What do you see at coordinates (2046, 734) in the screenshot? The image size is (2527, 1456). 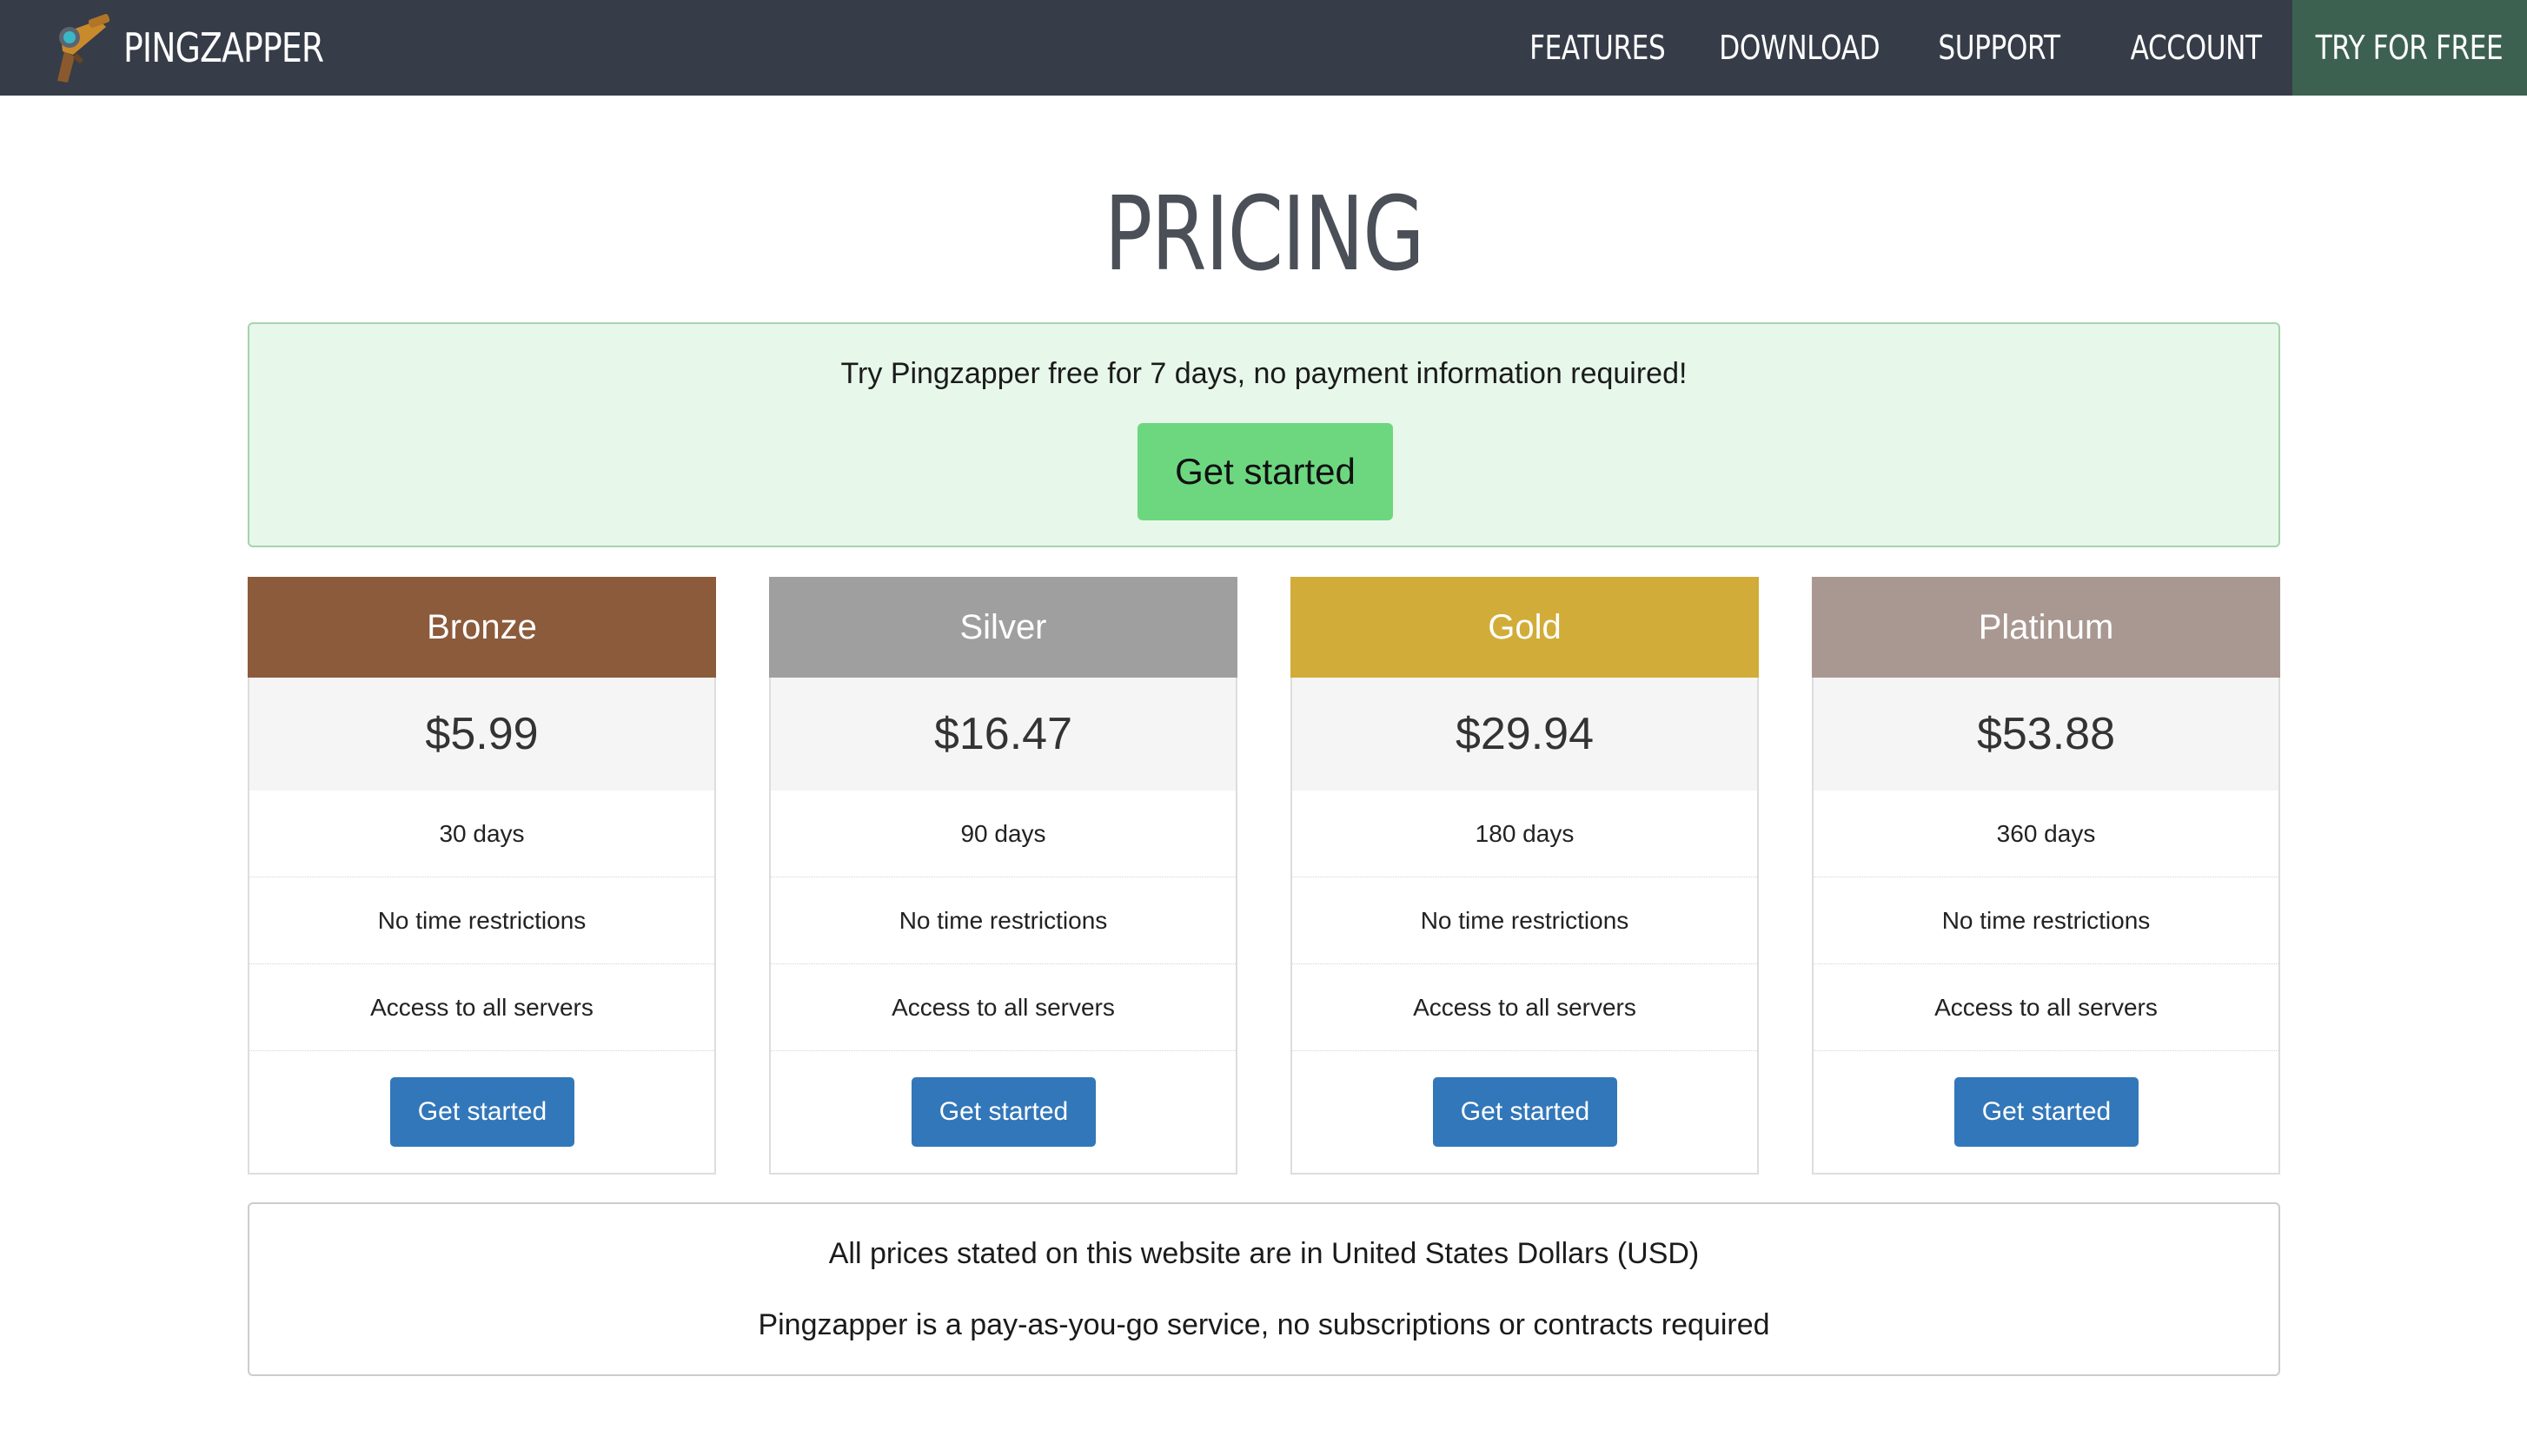 I see `plan-price: $53.88` at bounding box center [2046, 734].